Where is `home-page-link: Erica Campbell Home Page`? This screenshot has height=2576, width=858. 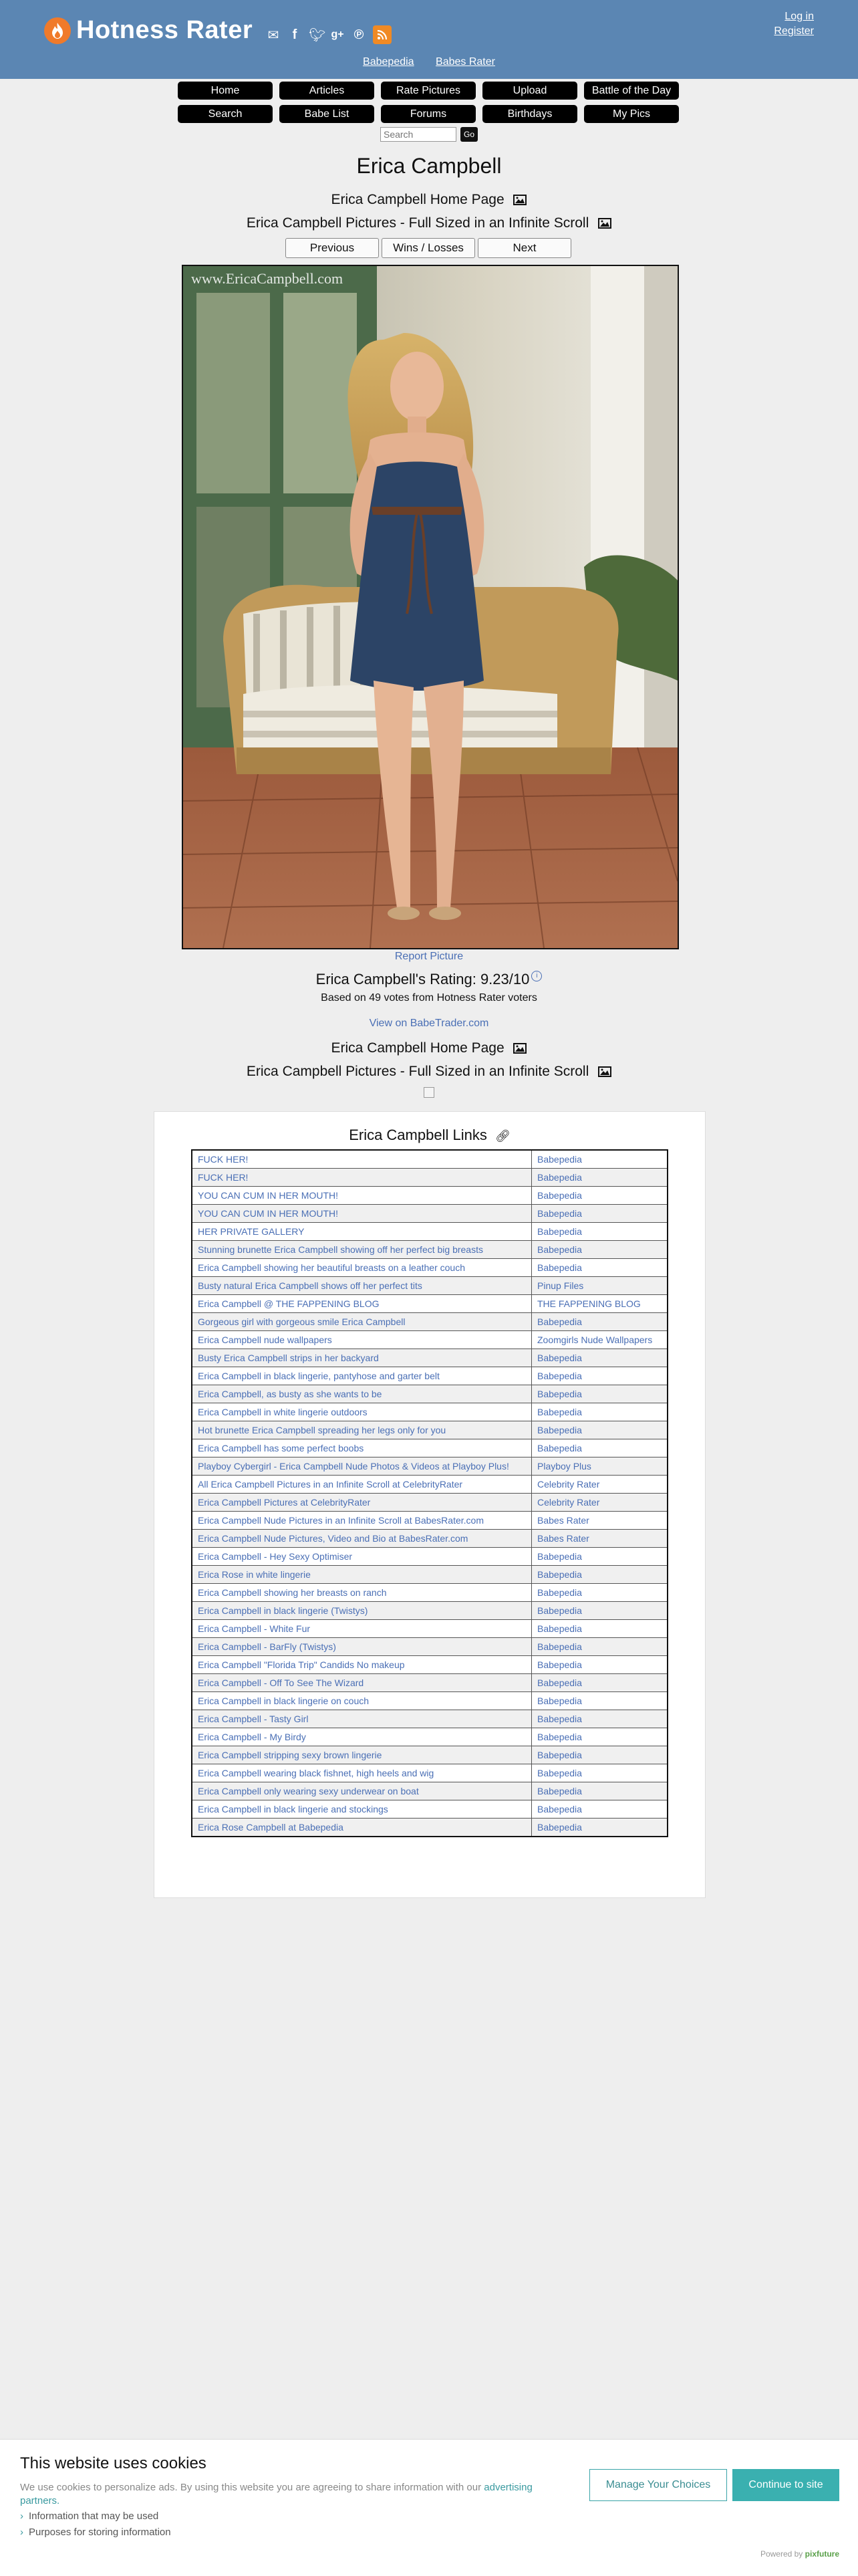
home-page-link: Erica Campbell Home Page is located at coordinates (418, 199).